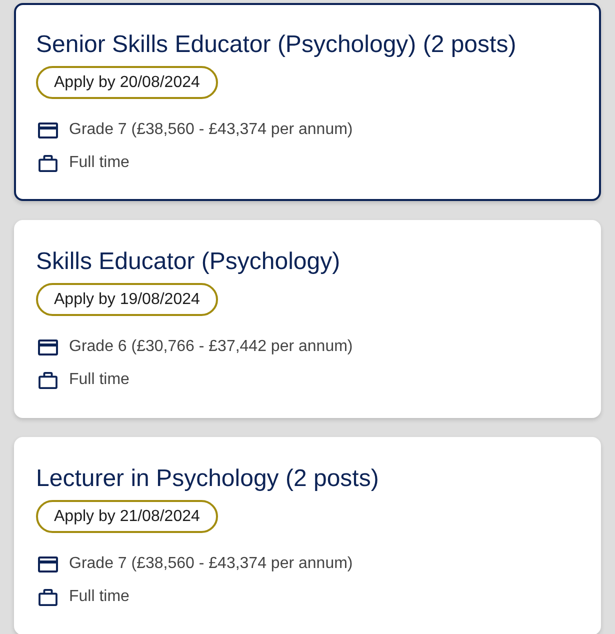 The height and width of the screenshot is (634, 615). I want to click on job-title: Lecturer in Psychology (2 posts), so click(208, 479).